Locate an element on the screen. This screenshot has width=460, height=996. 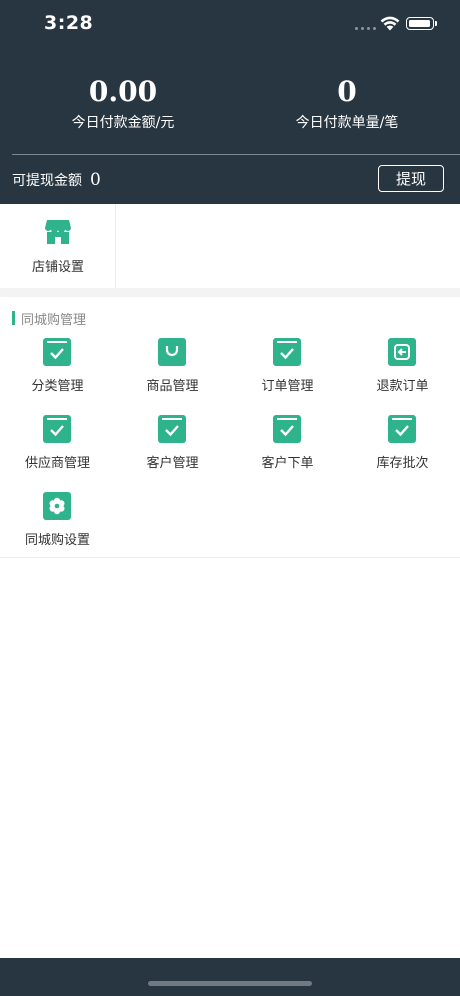
flower-settings-icon is located at coordinates (57, 506).